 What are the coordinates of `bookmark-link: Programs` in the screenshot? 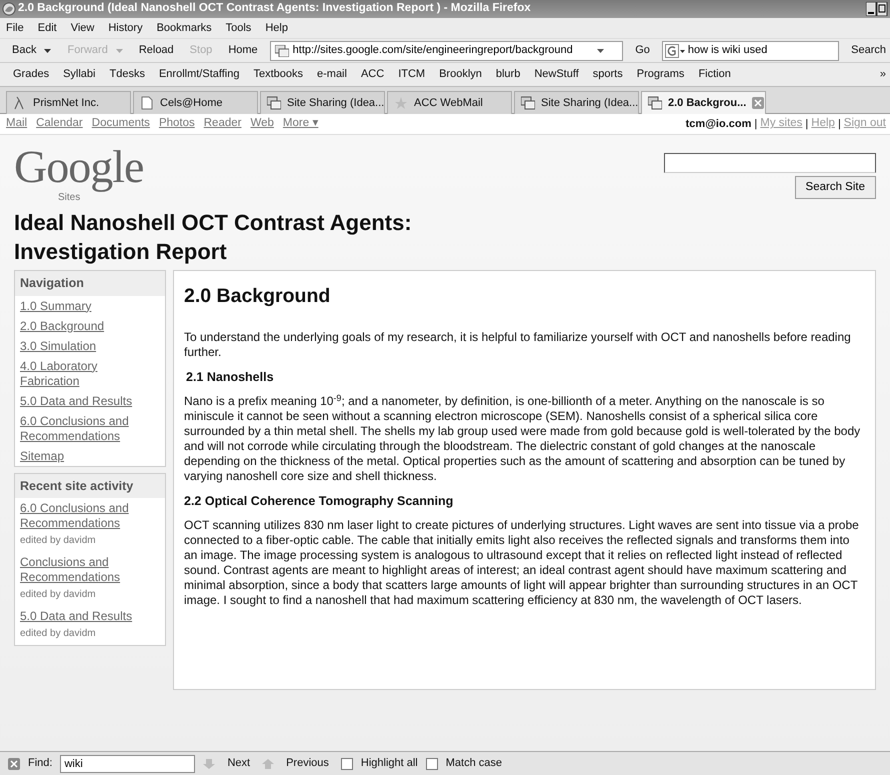 It's located at (661, 74).